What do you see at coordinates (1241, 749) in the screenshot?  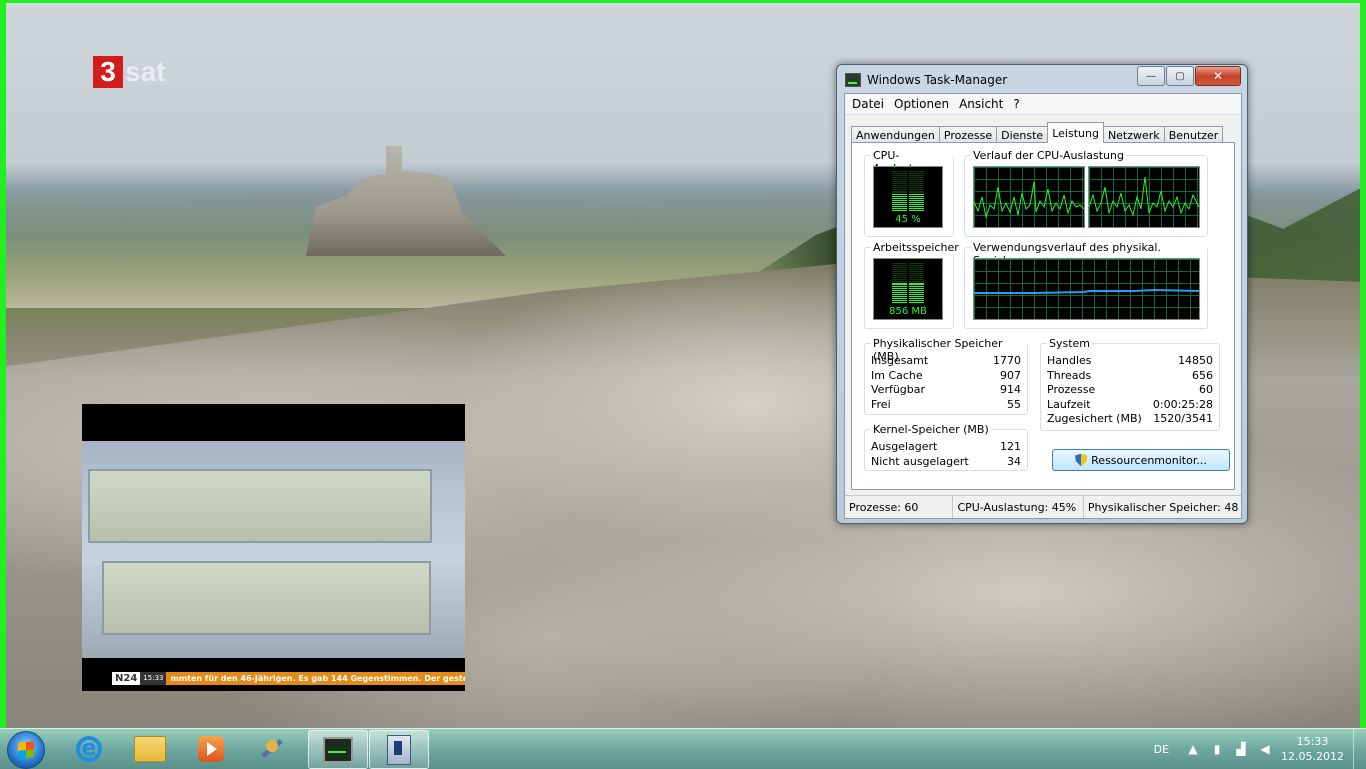 I see `network-signal-icon: ▟` at bounding box center [1241, 749].